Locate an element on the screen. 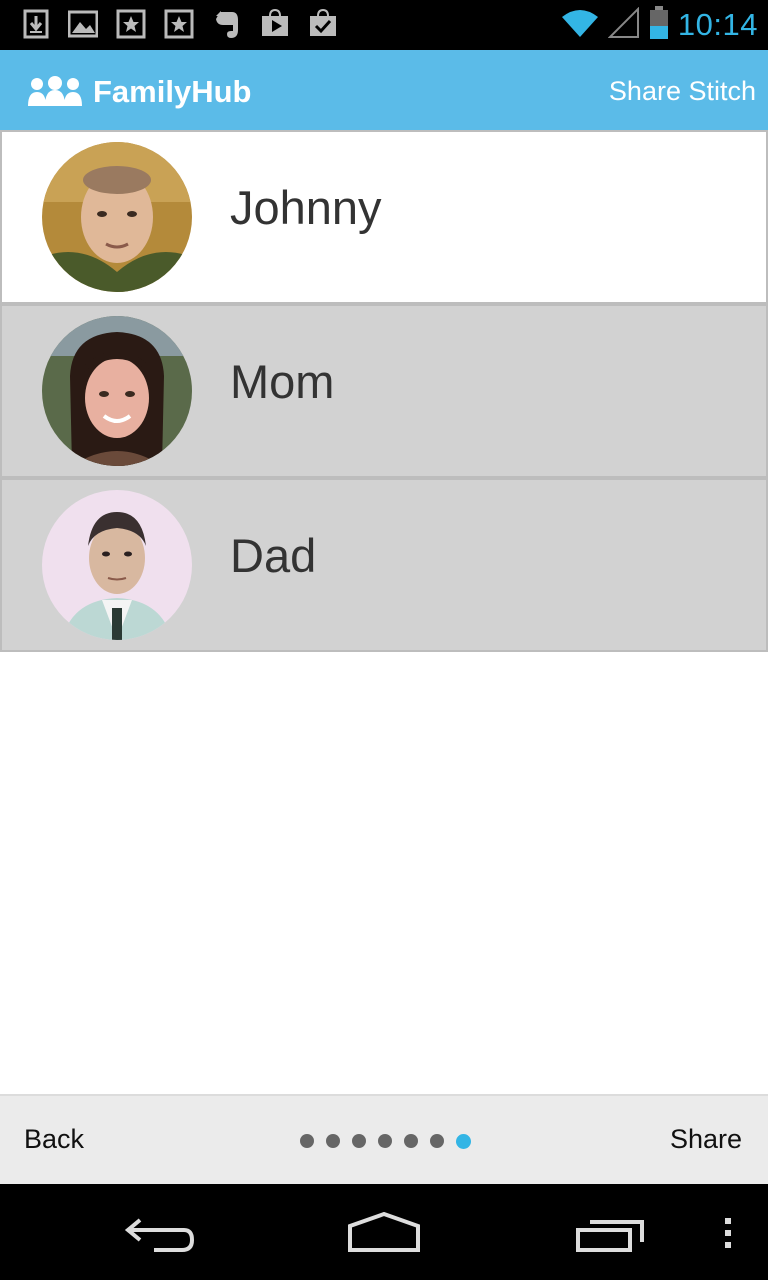 Image resolution: width=768 pixels, height=1280 pixels. action-bar: FamilyHub Share Stitch is located at coordinates (384, 90).